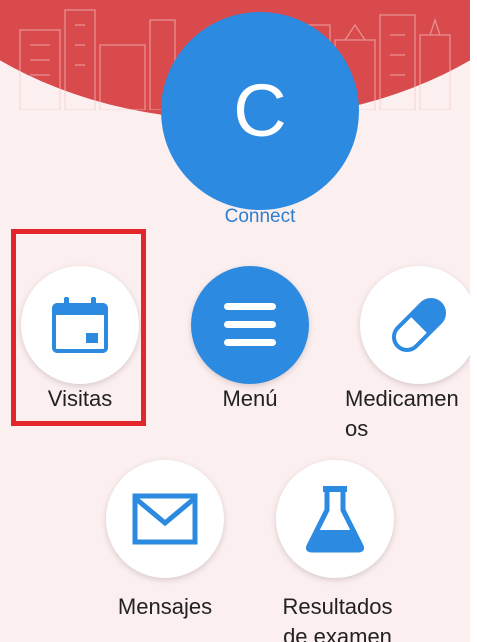 The image size is (477, 642). I want to click on envelope-icon, so click(165, 519).